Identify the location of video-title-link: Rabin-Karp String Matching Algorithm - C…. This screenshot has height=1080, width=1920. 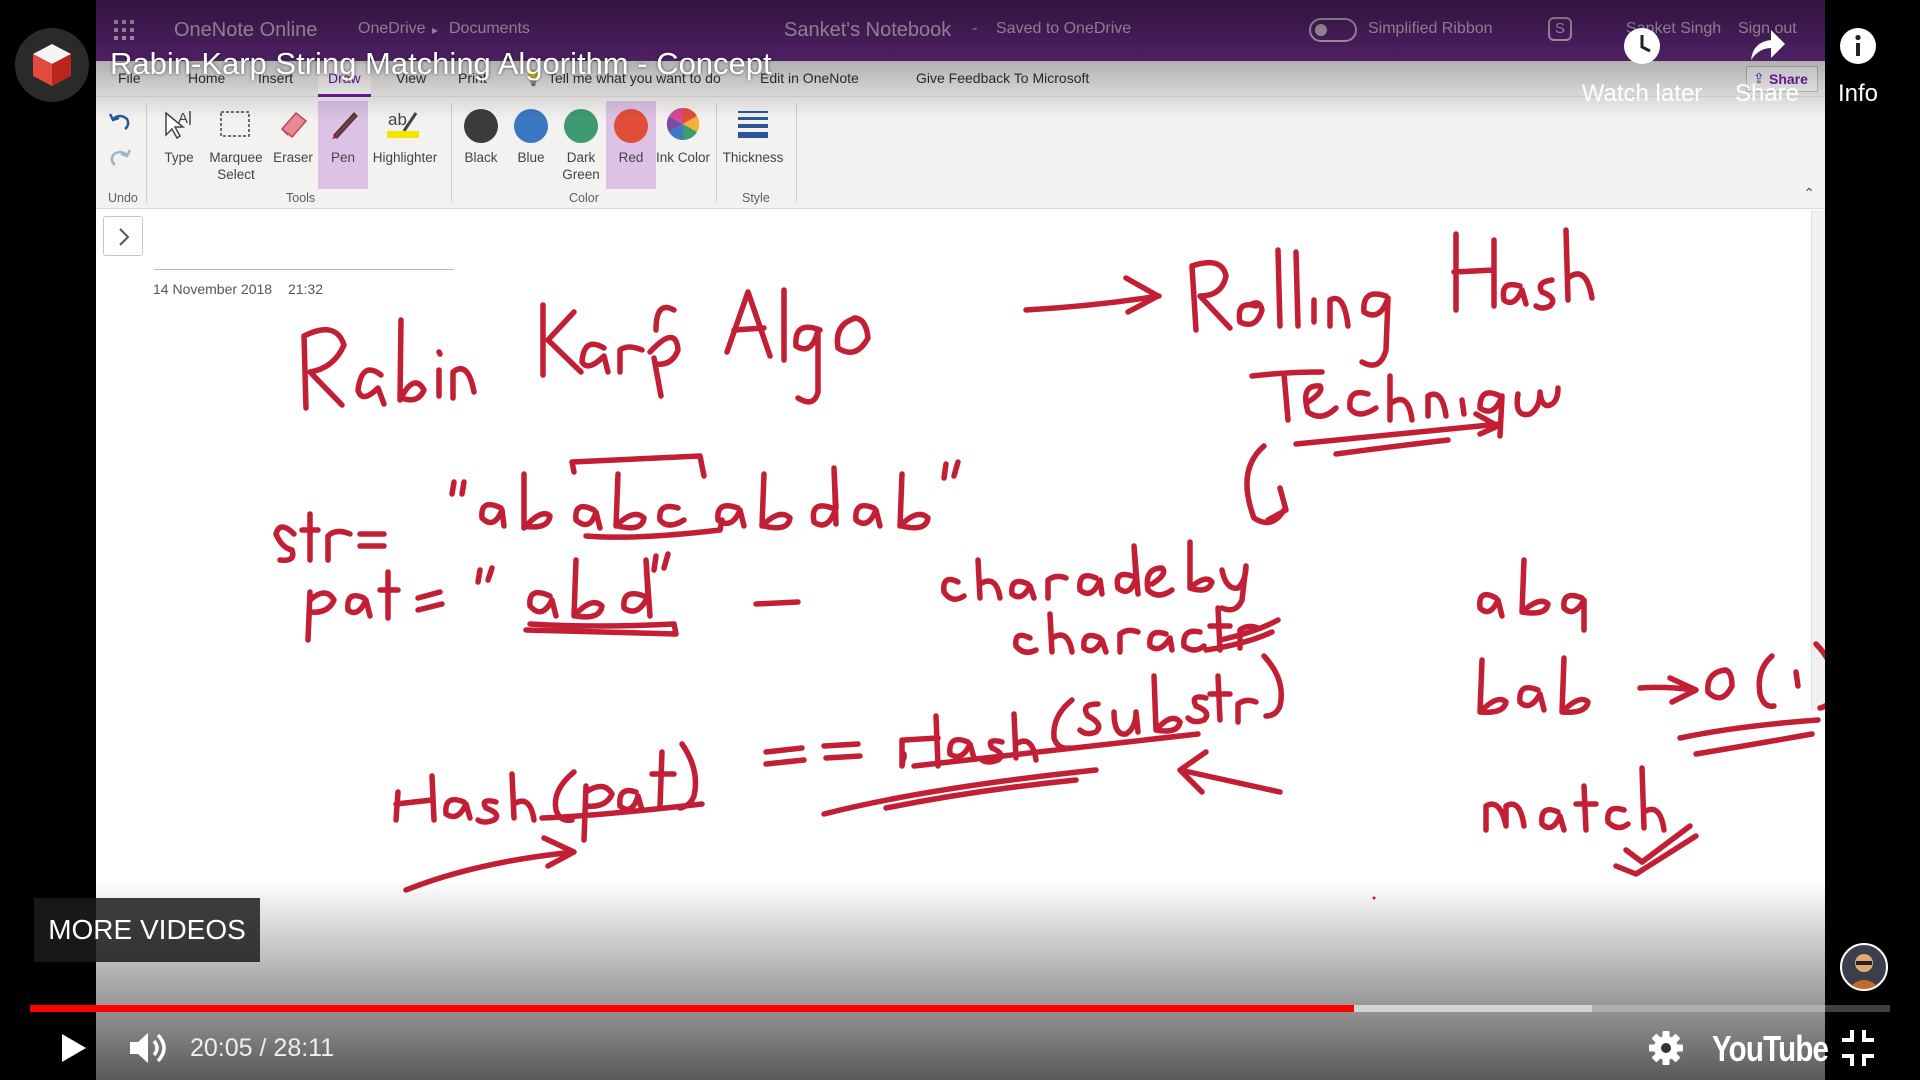
(441, 64).